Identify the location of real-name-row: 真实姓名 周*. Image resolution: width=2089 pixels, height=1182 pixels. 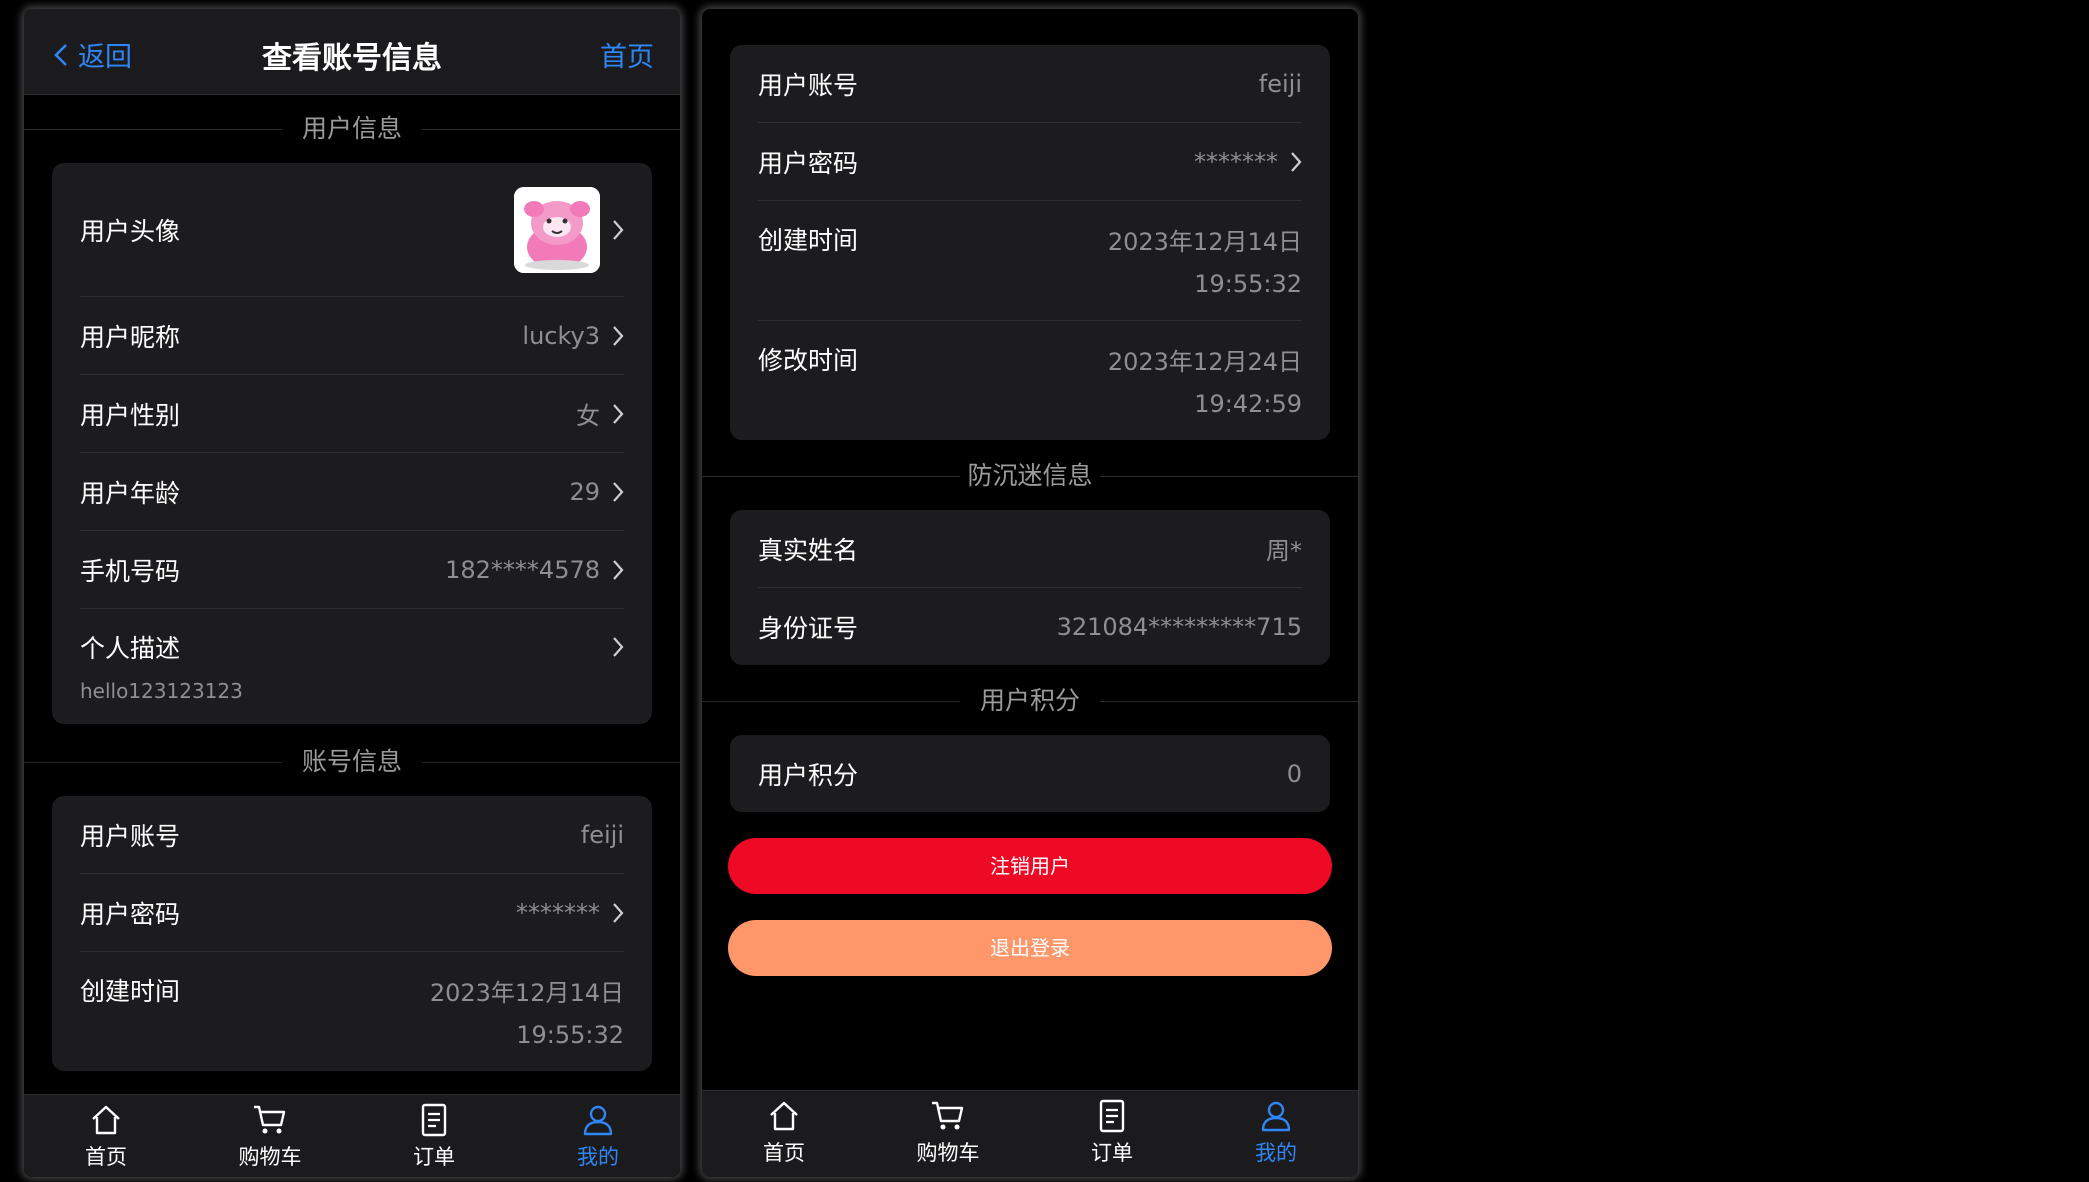
(1030, 549).